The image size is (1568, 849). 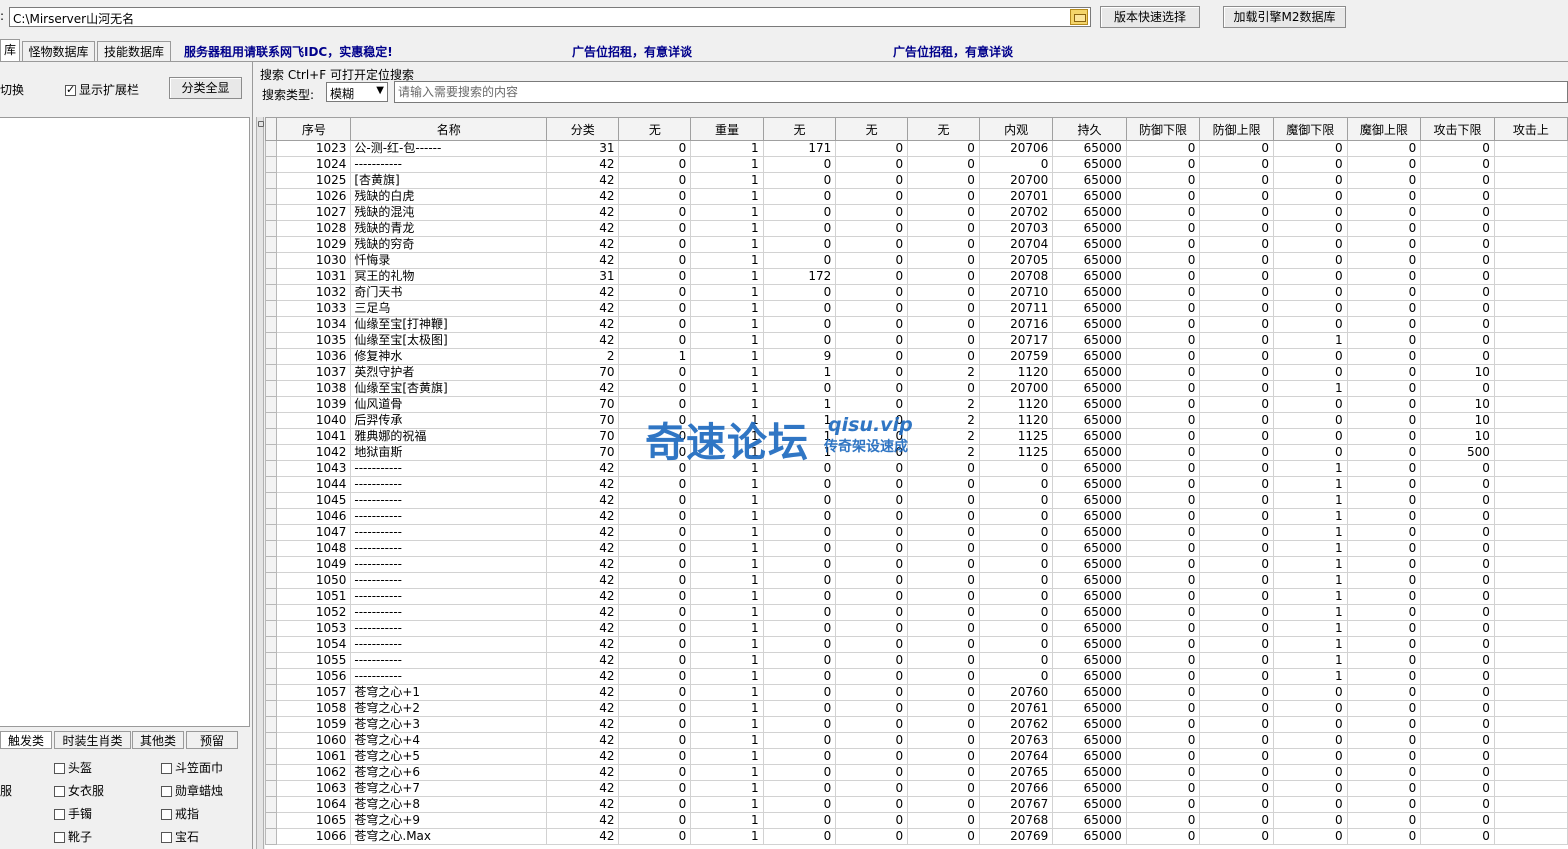 What do you see at coordinates (314, 676) in the screenshot?
I see `table-cell: 1056` at bounding box center [314, 676].